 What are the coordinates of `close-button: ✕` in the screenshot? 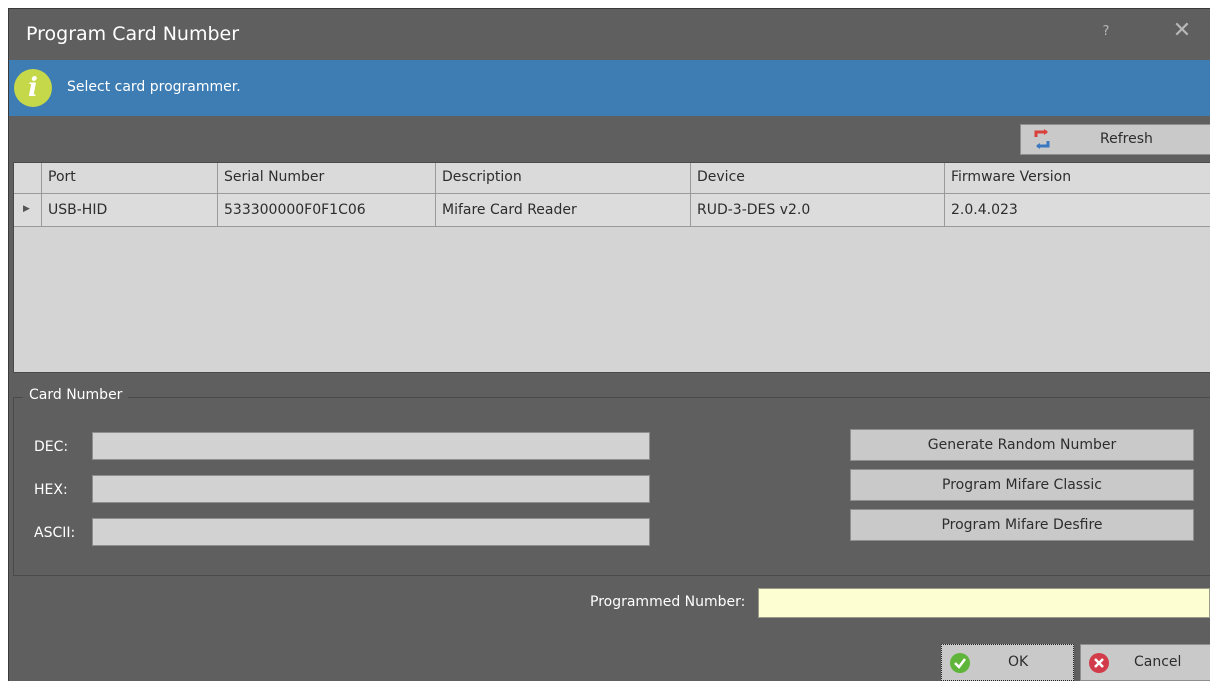 It's located at (1182, 30).